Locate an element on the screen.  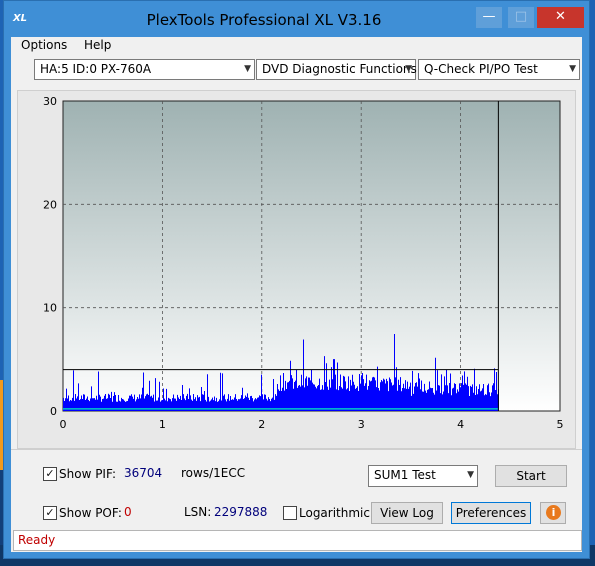
function-select: DVD Diagnostic Functions ▼ is located at coordinates (336, 69).